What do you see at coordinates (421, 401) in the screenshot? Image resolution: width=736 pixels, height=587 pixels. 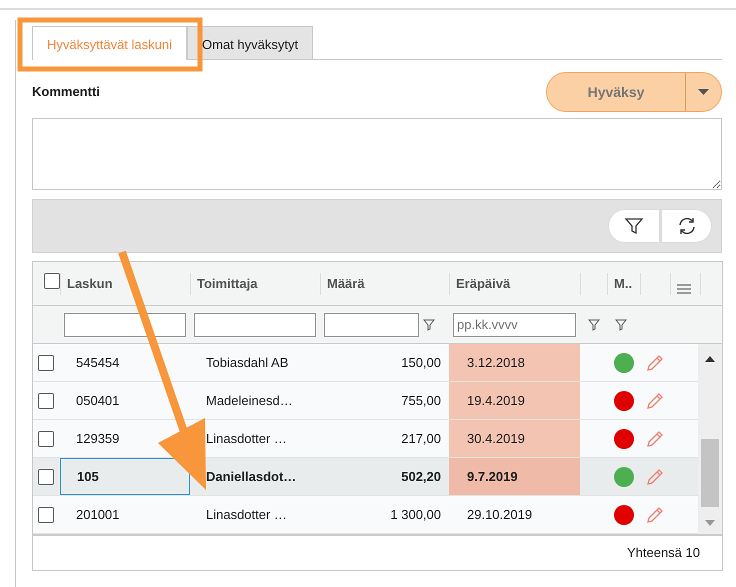 I see `table-cell-text: 755,00` at bounding box center [421, 401].